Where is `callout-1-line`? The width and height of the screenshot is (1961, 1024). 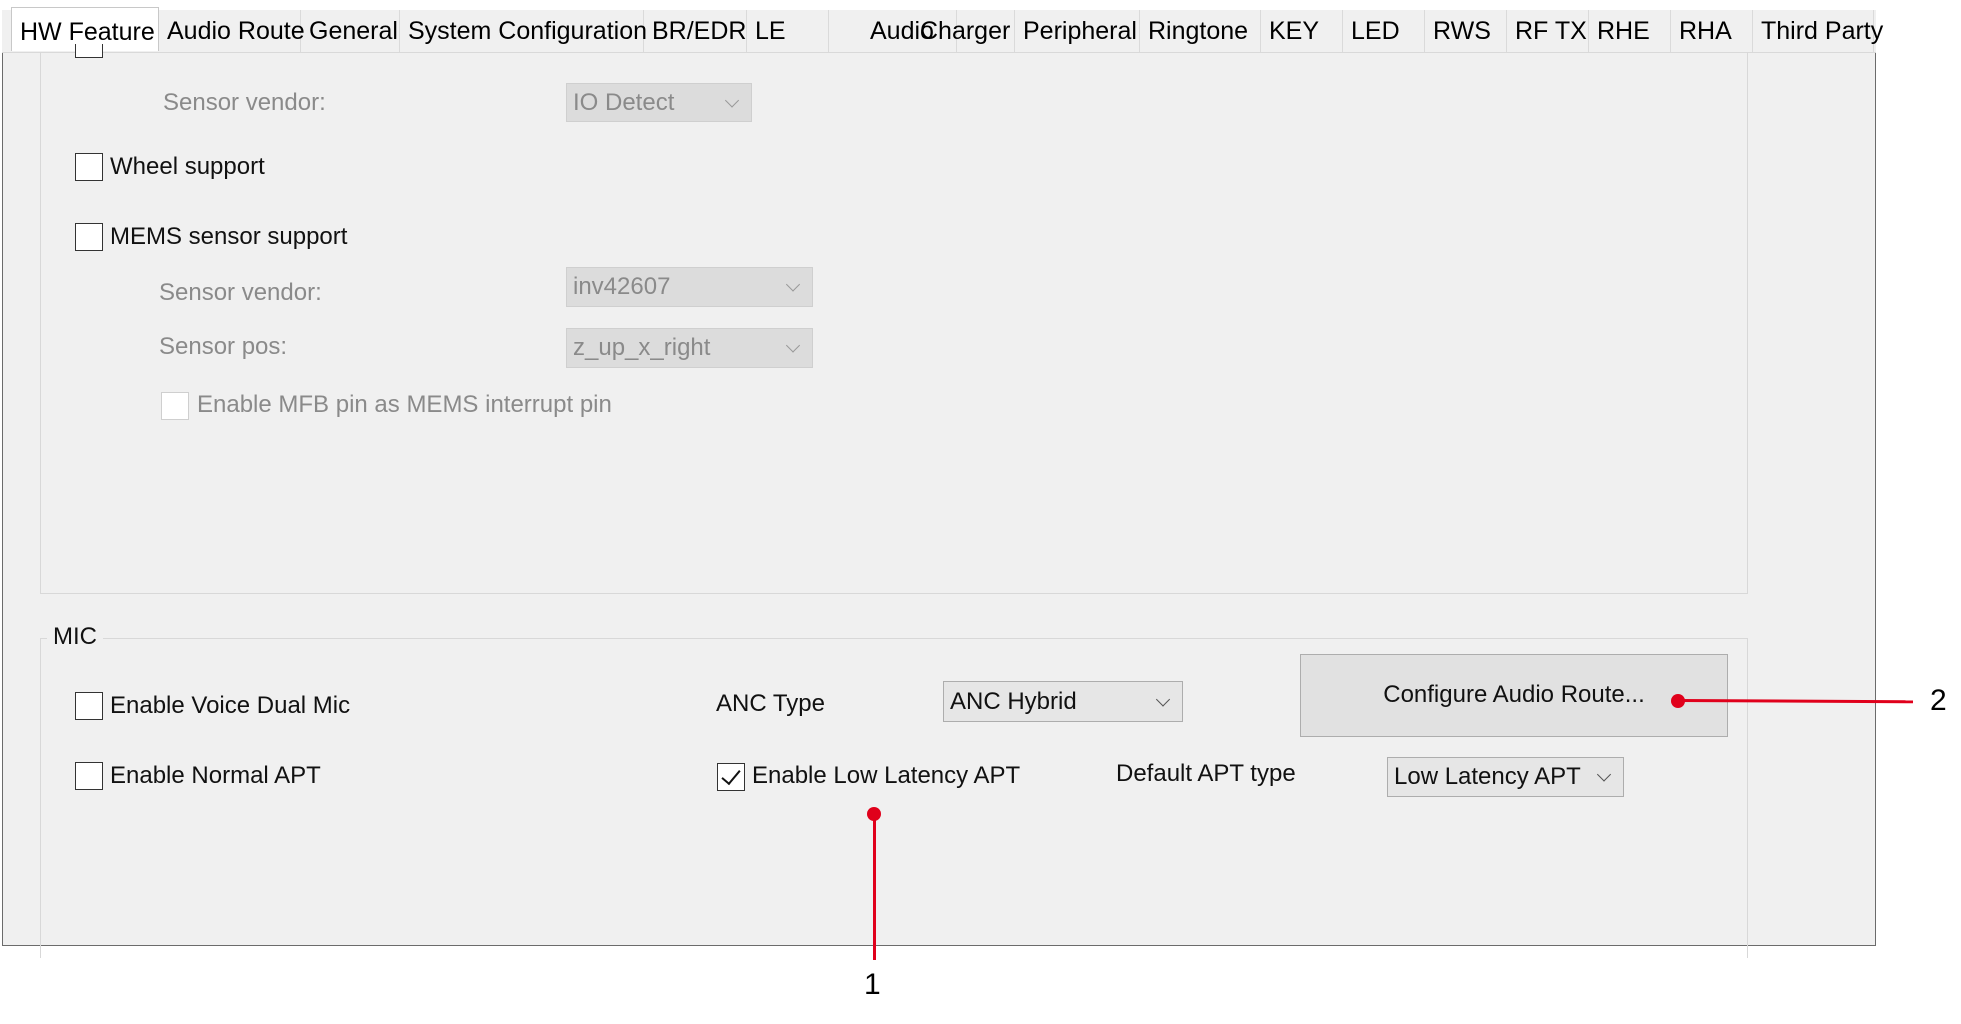
callout-1-line is located at coordinates (874, 887).